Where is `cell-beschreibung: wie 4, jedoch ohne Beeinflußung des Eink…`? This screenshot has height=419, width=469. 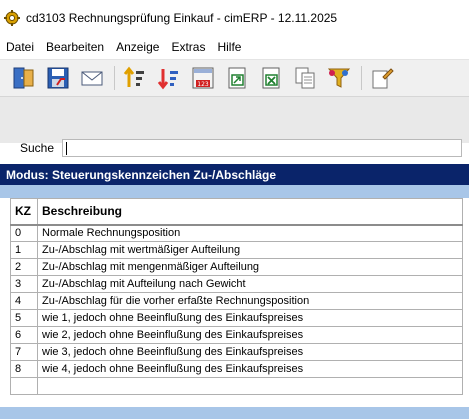
cell-beschreibung: wie 4, jedoch ohne Beeinflußung des Eink… is located at coordinates (250, 369).